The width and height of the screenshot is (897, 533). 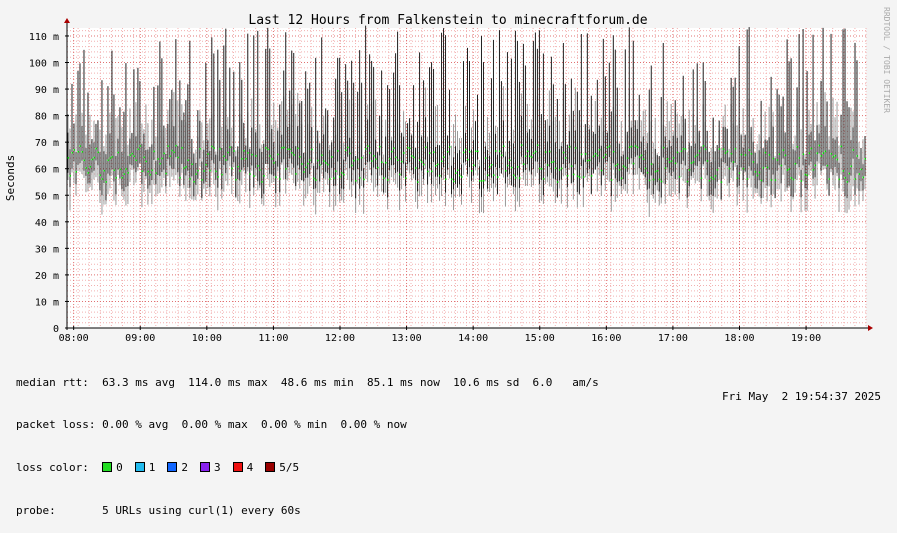 What do you see at coordinates (289, 468) in the screenshot?
I see `loss-color-label-item: 5/5` at bounding box center [289, 468].